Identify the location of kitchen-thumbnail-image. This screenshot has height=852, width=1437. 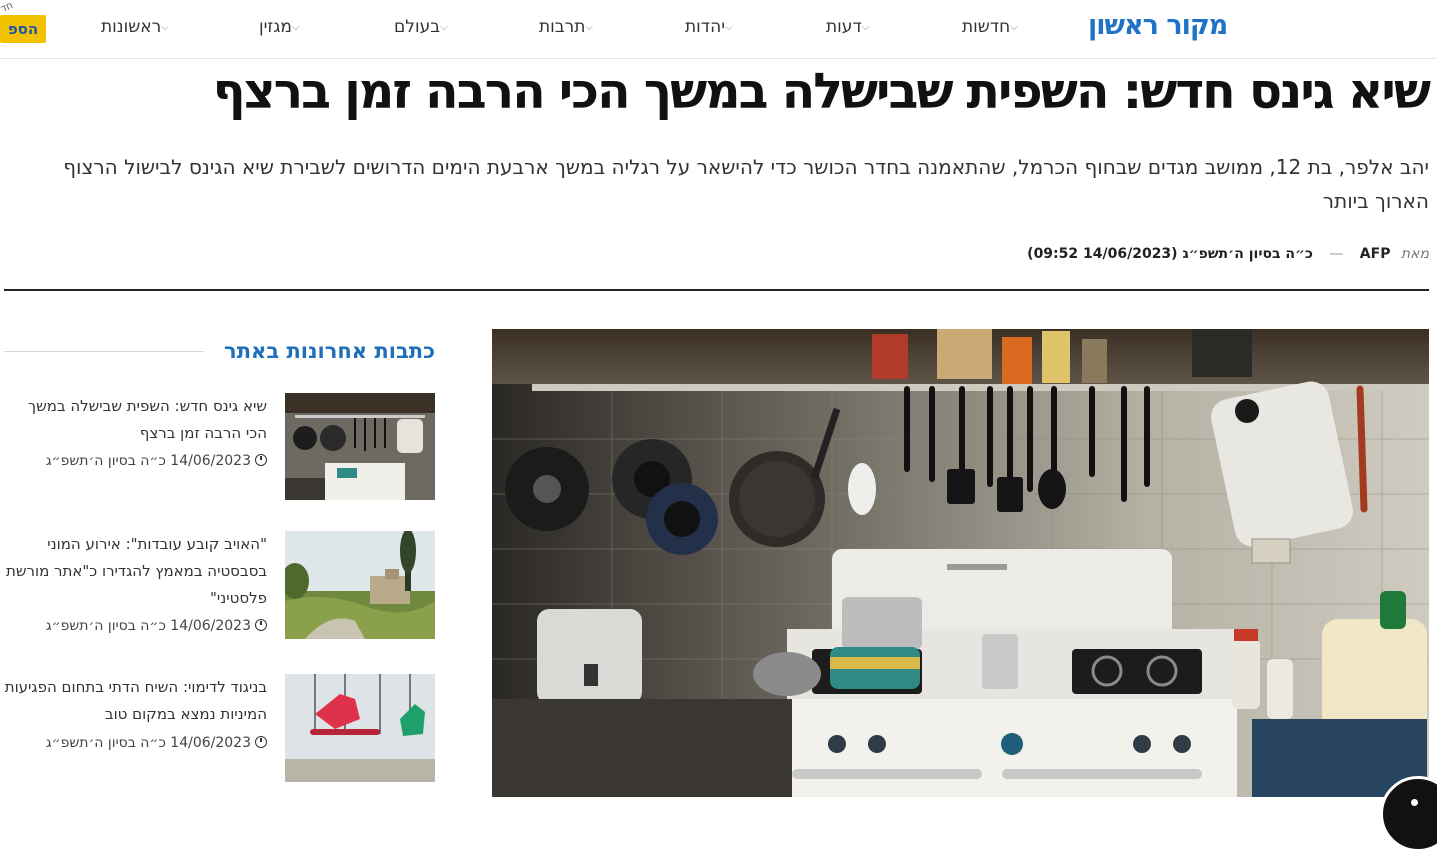
(360, 446).